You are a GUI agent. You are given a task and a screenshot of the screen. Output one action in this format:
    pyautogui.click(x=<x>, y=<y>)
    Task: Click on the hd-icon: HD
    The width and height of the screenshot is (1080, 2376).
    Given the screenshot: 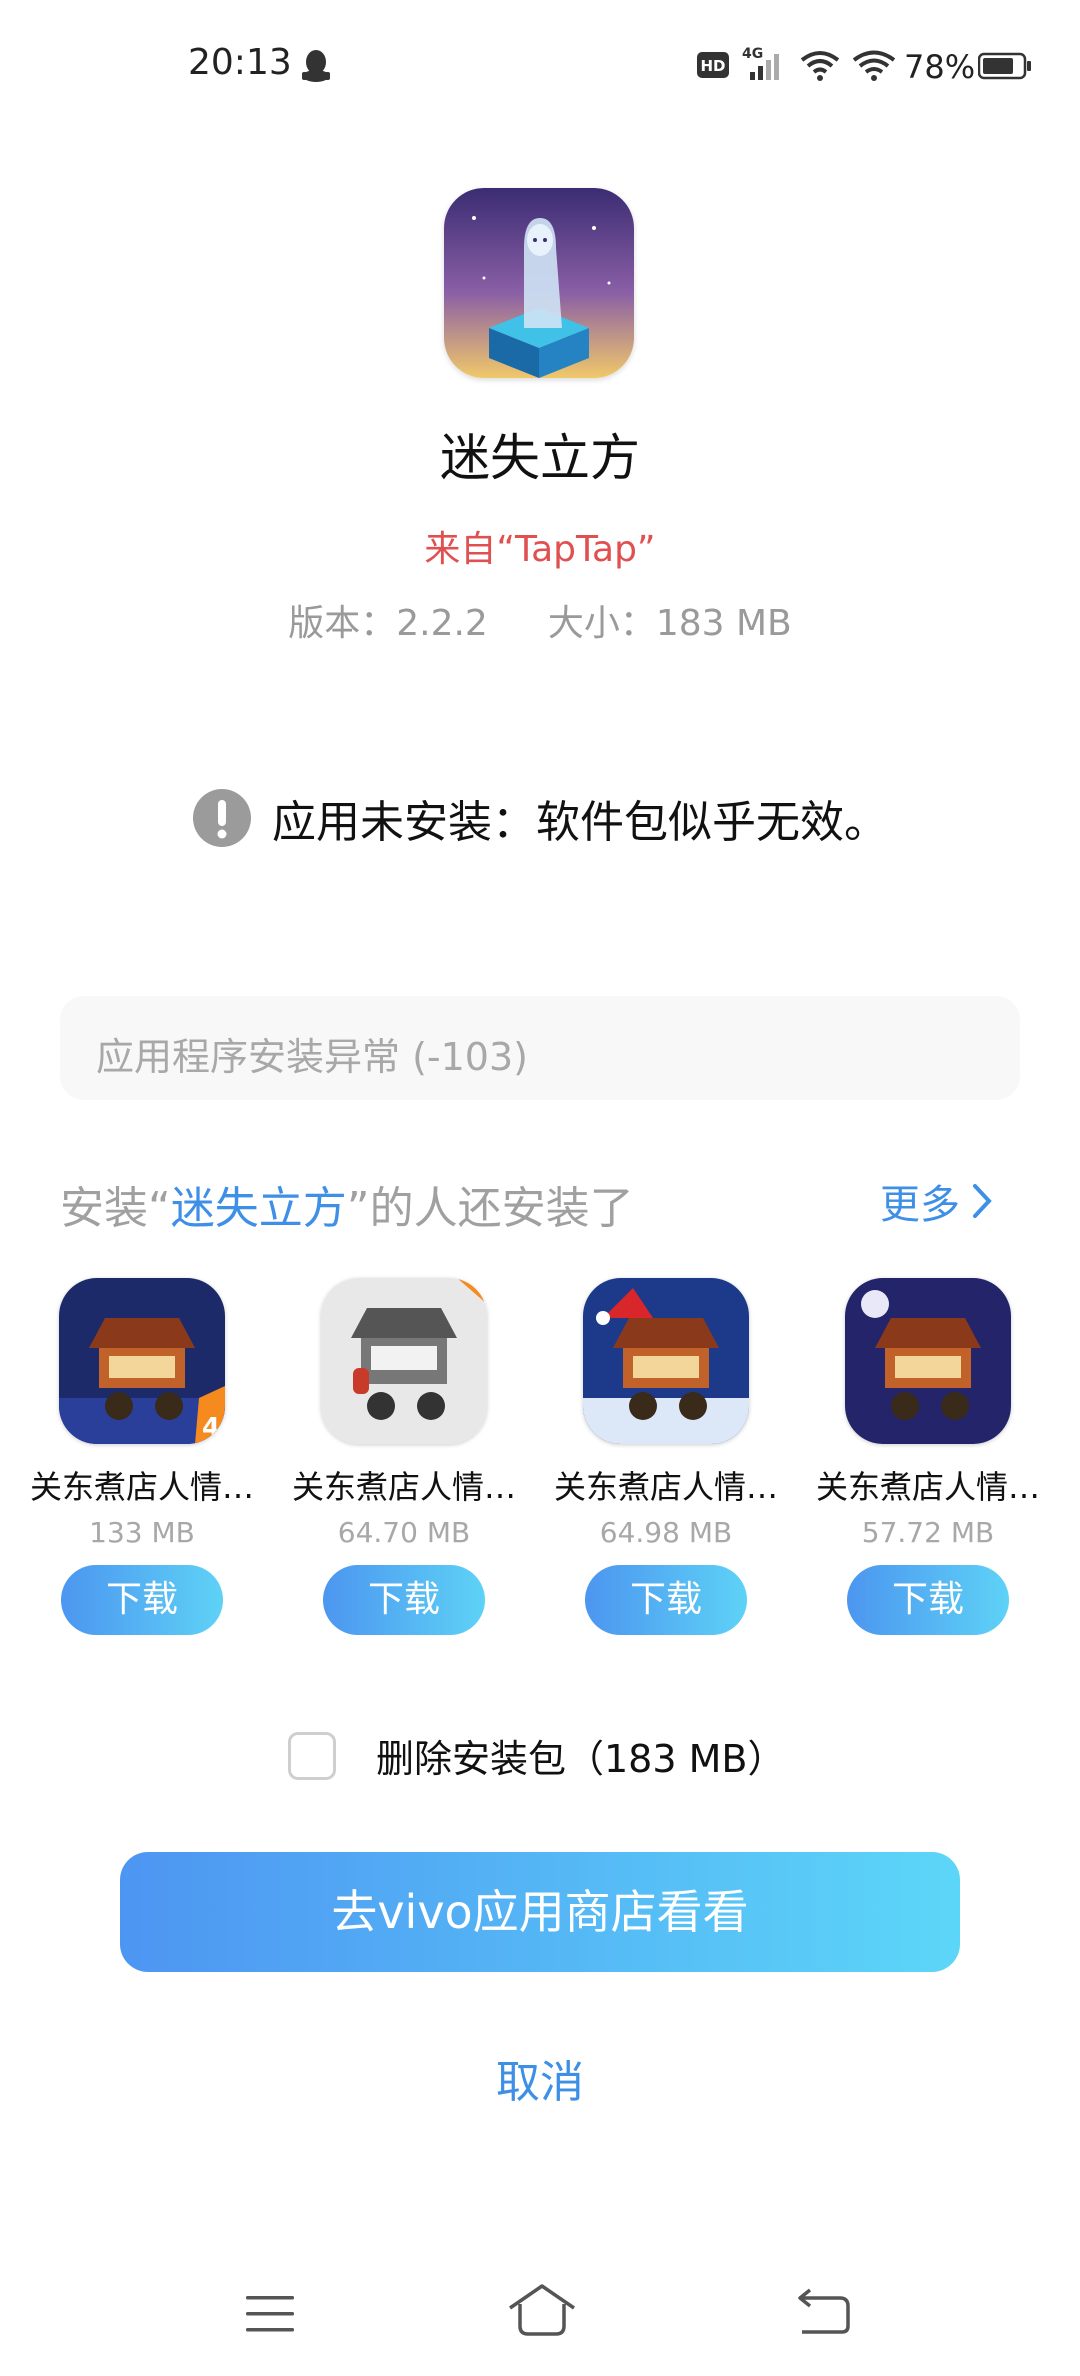 What is the action you would take?
    pyautogui.click(x=713, y=65)
    